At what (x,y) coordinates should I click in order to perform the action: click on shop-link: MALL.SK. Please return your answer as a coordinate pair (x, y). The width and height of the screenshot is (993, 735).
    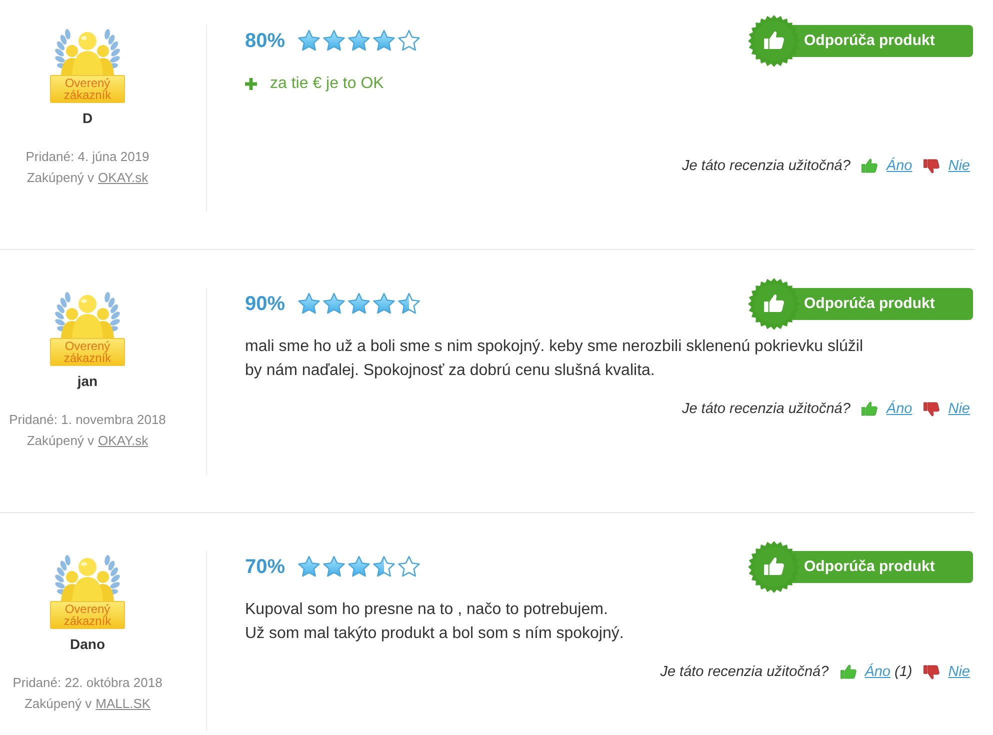
    Looking at the image, I should click on (123, 703).